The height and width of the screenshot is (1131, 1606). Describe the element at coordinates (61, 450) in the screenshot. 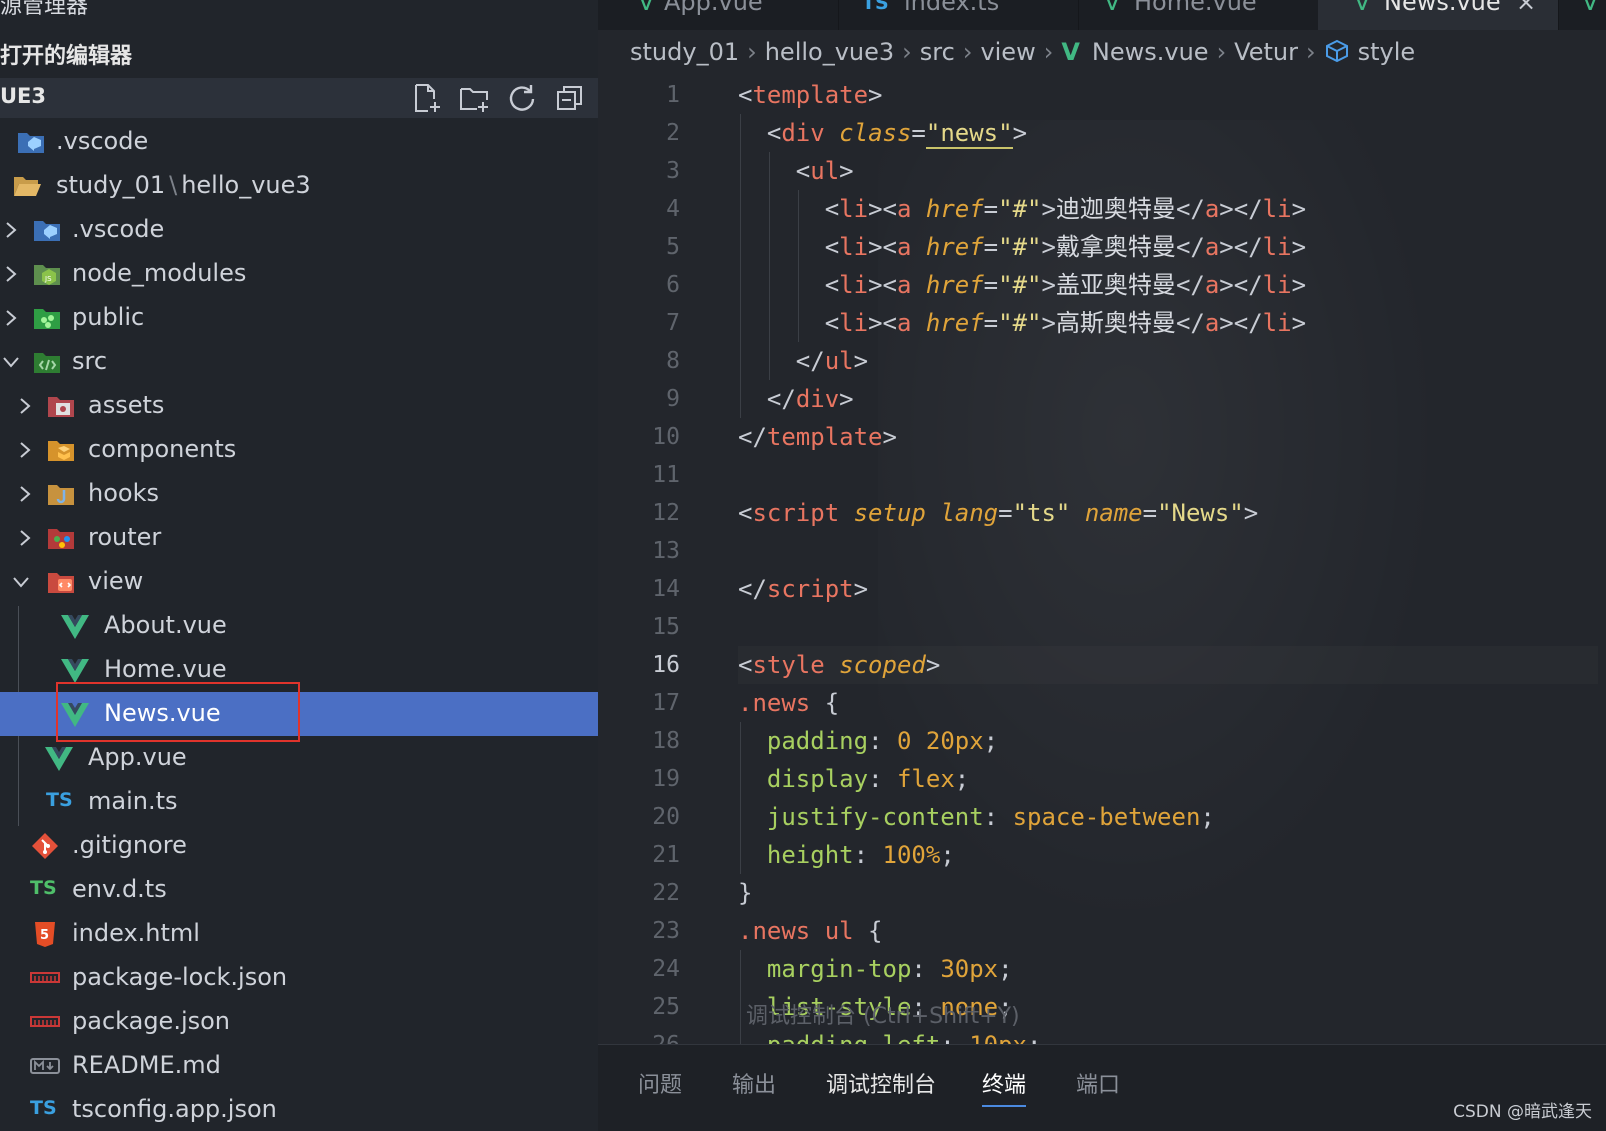

I see `components-folder-icon` at that location.